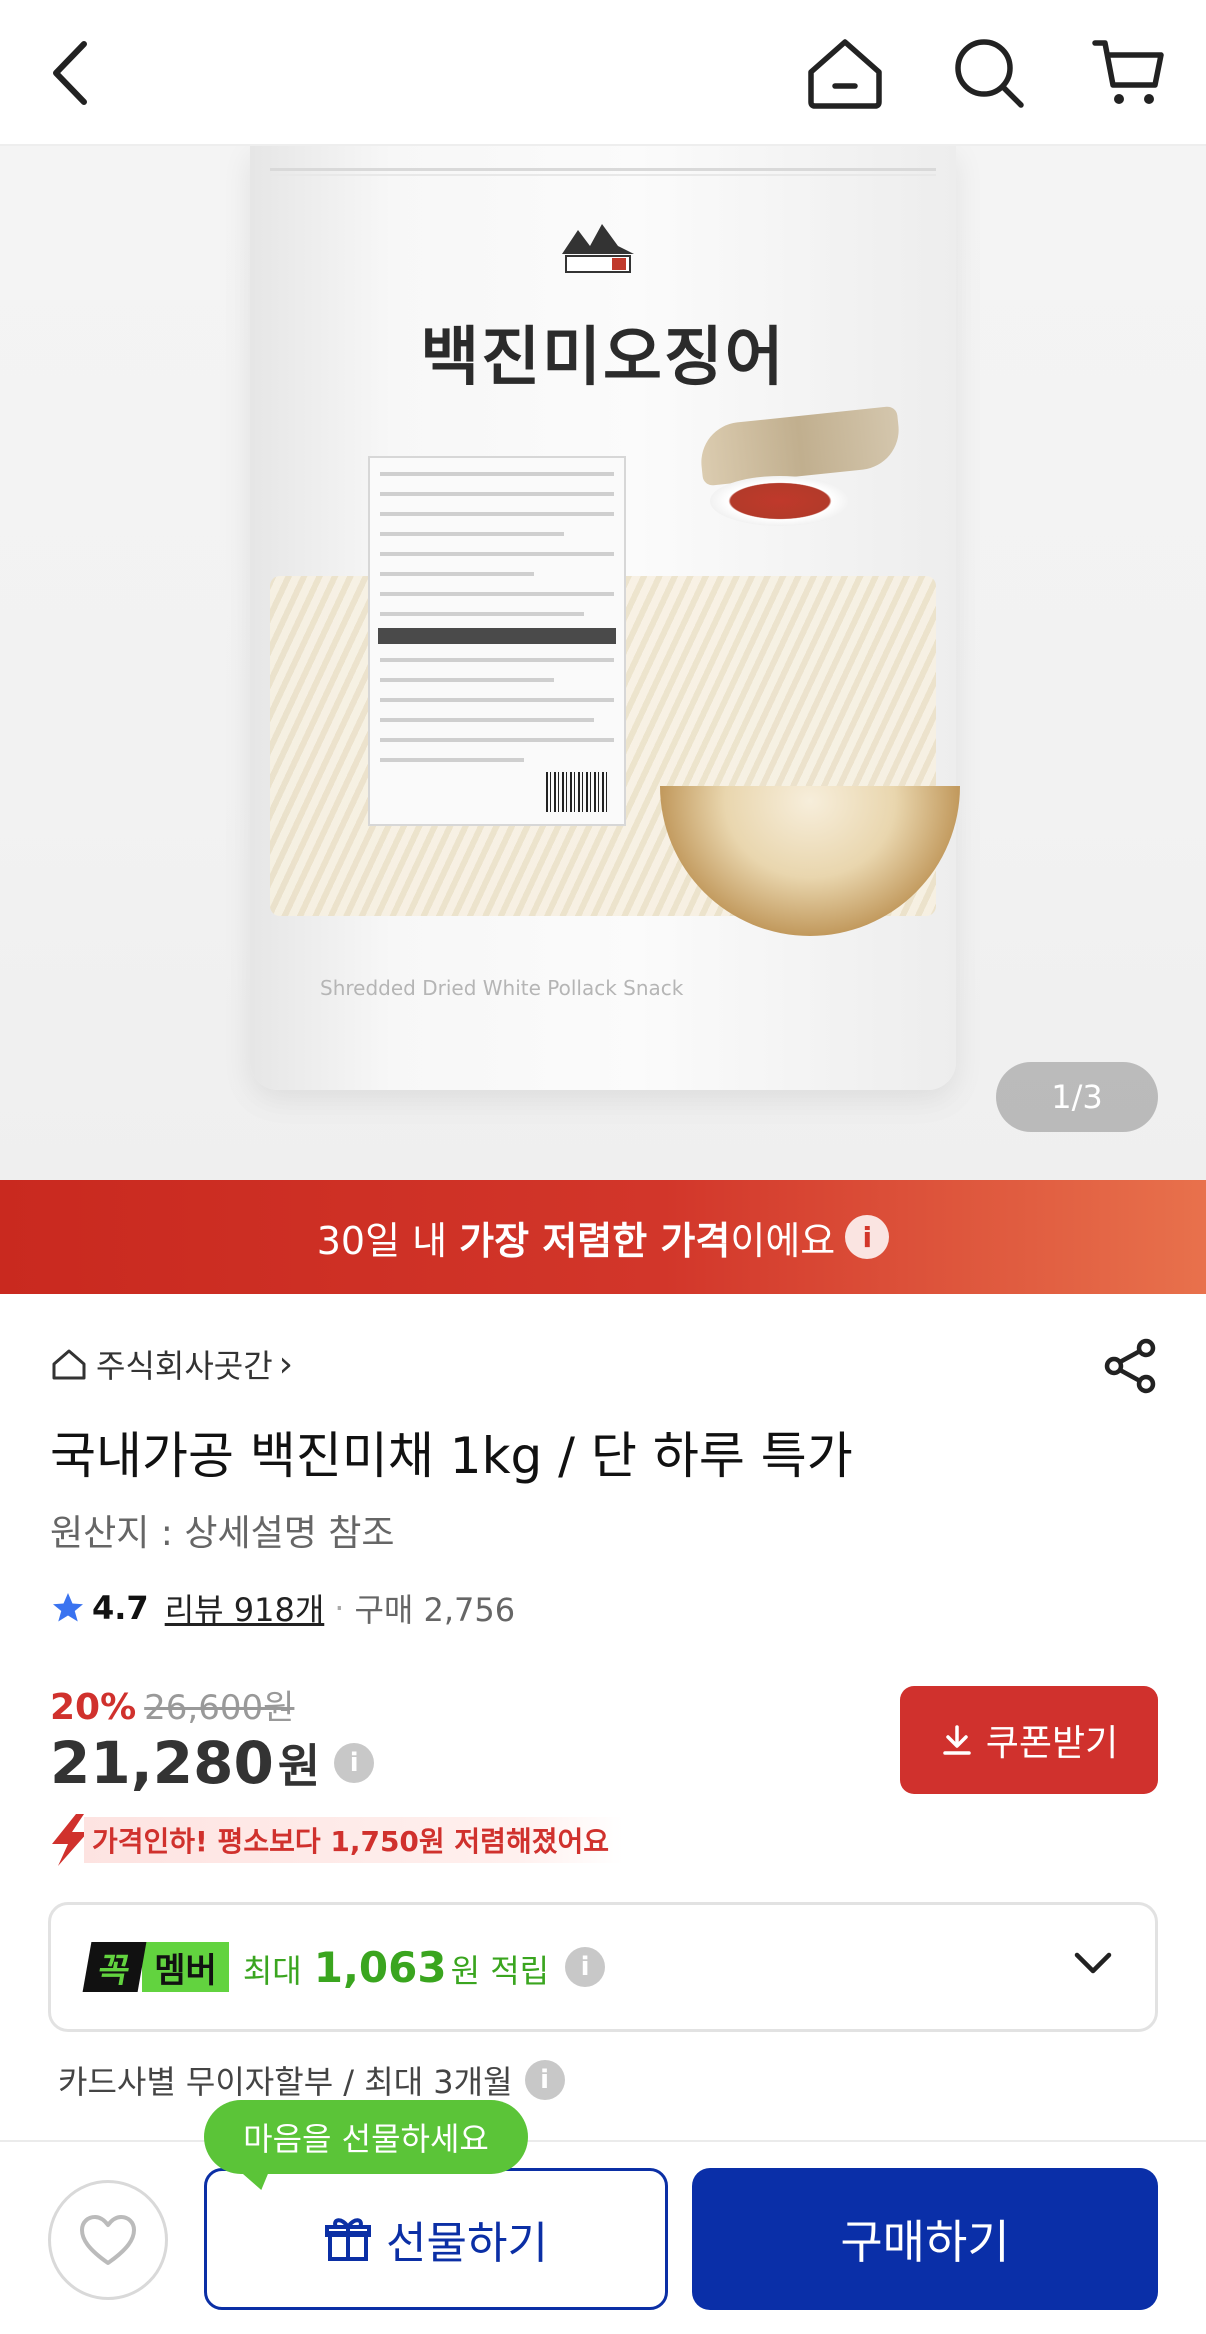 Image resolution: width=1206 pixels, height=2334 pixels. Describe the element at coordinates (800, 446) in the screenshot. I see `dried-squid-image` at that location.